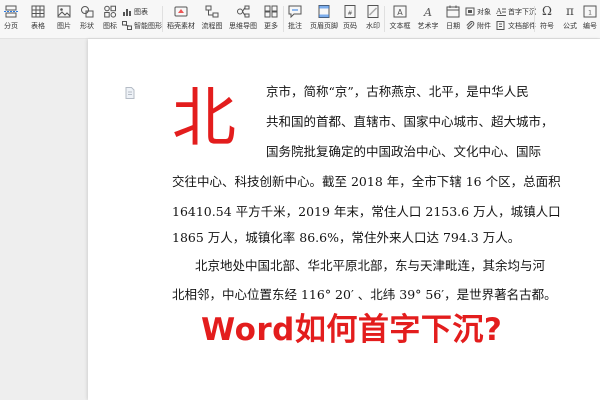  I want to click on comment-button: 批注, so click(295, 19).